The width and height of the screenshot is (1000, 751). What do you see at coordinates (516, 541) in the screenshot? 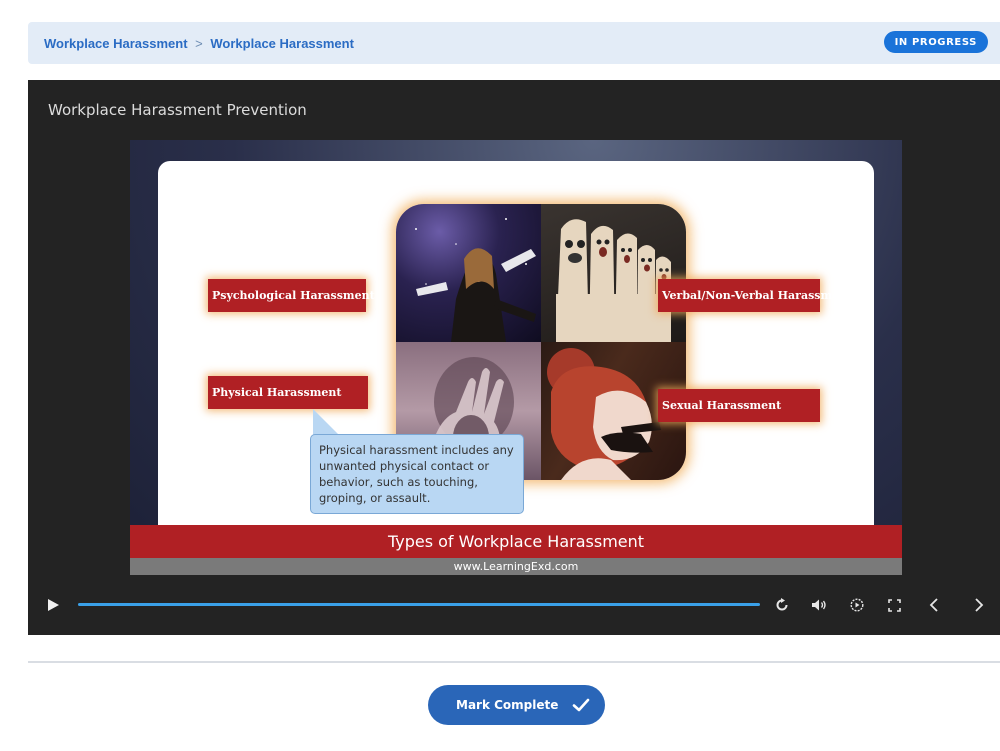
I see `slide-title-banner: Types of Workplace Harassment` at bounding box center [516, 541].